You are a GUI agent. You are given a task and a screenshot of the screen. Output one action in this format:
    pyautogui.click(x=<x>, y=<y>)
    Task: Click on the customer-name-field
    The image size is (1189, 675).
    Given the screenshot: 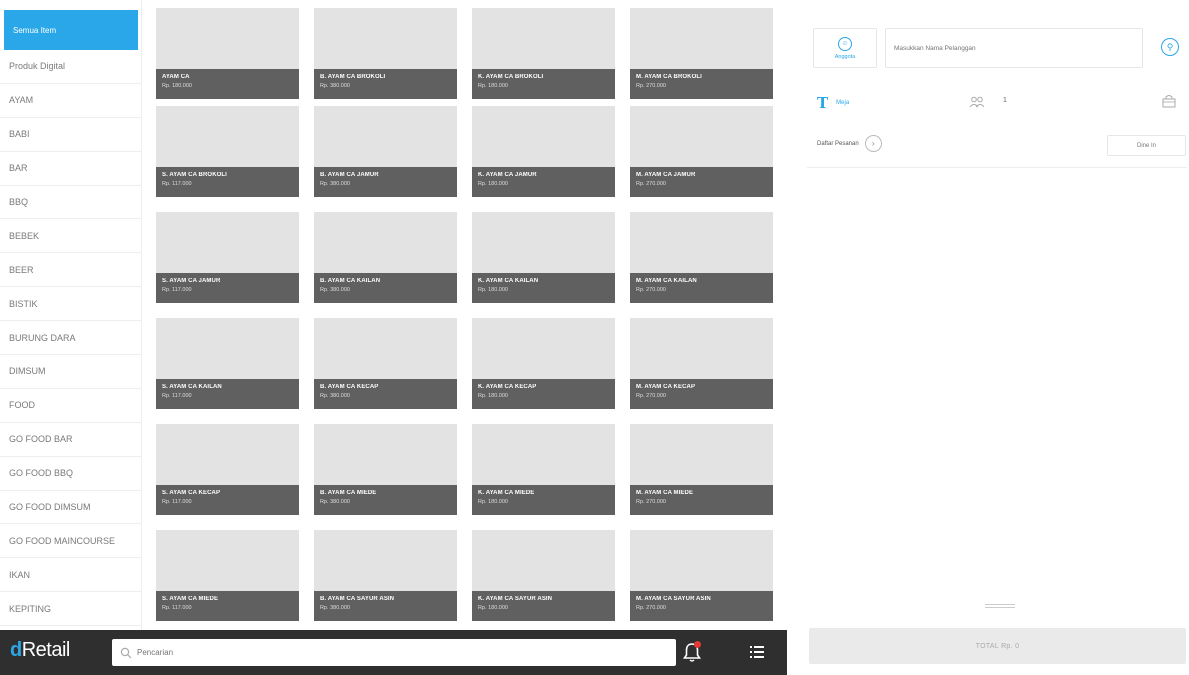 What is the action you would take?
    pyautogui.click(x=1014, y=48)
    